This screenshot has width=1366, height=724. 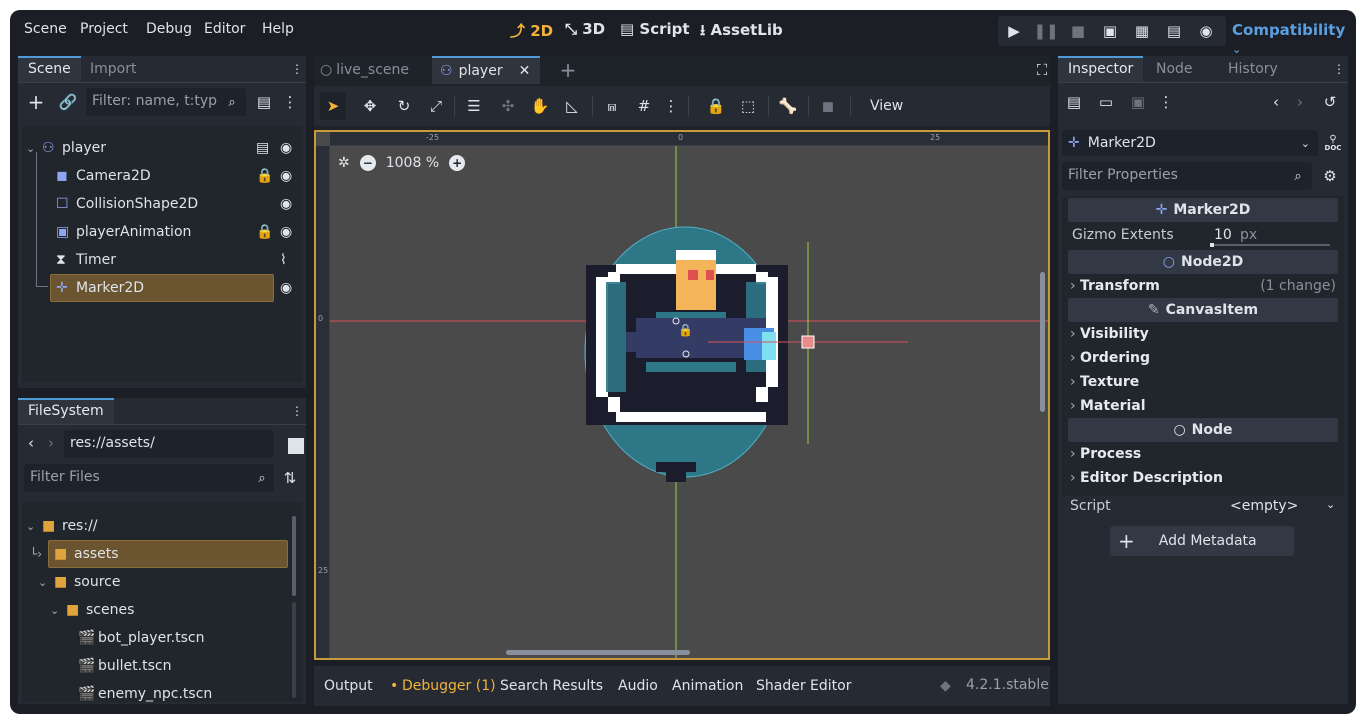 I want to click on file-item-assets: └› ■ assets, so click(x=162, y=554).